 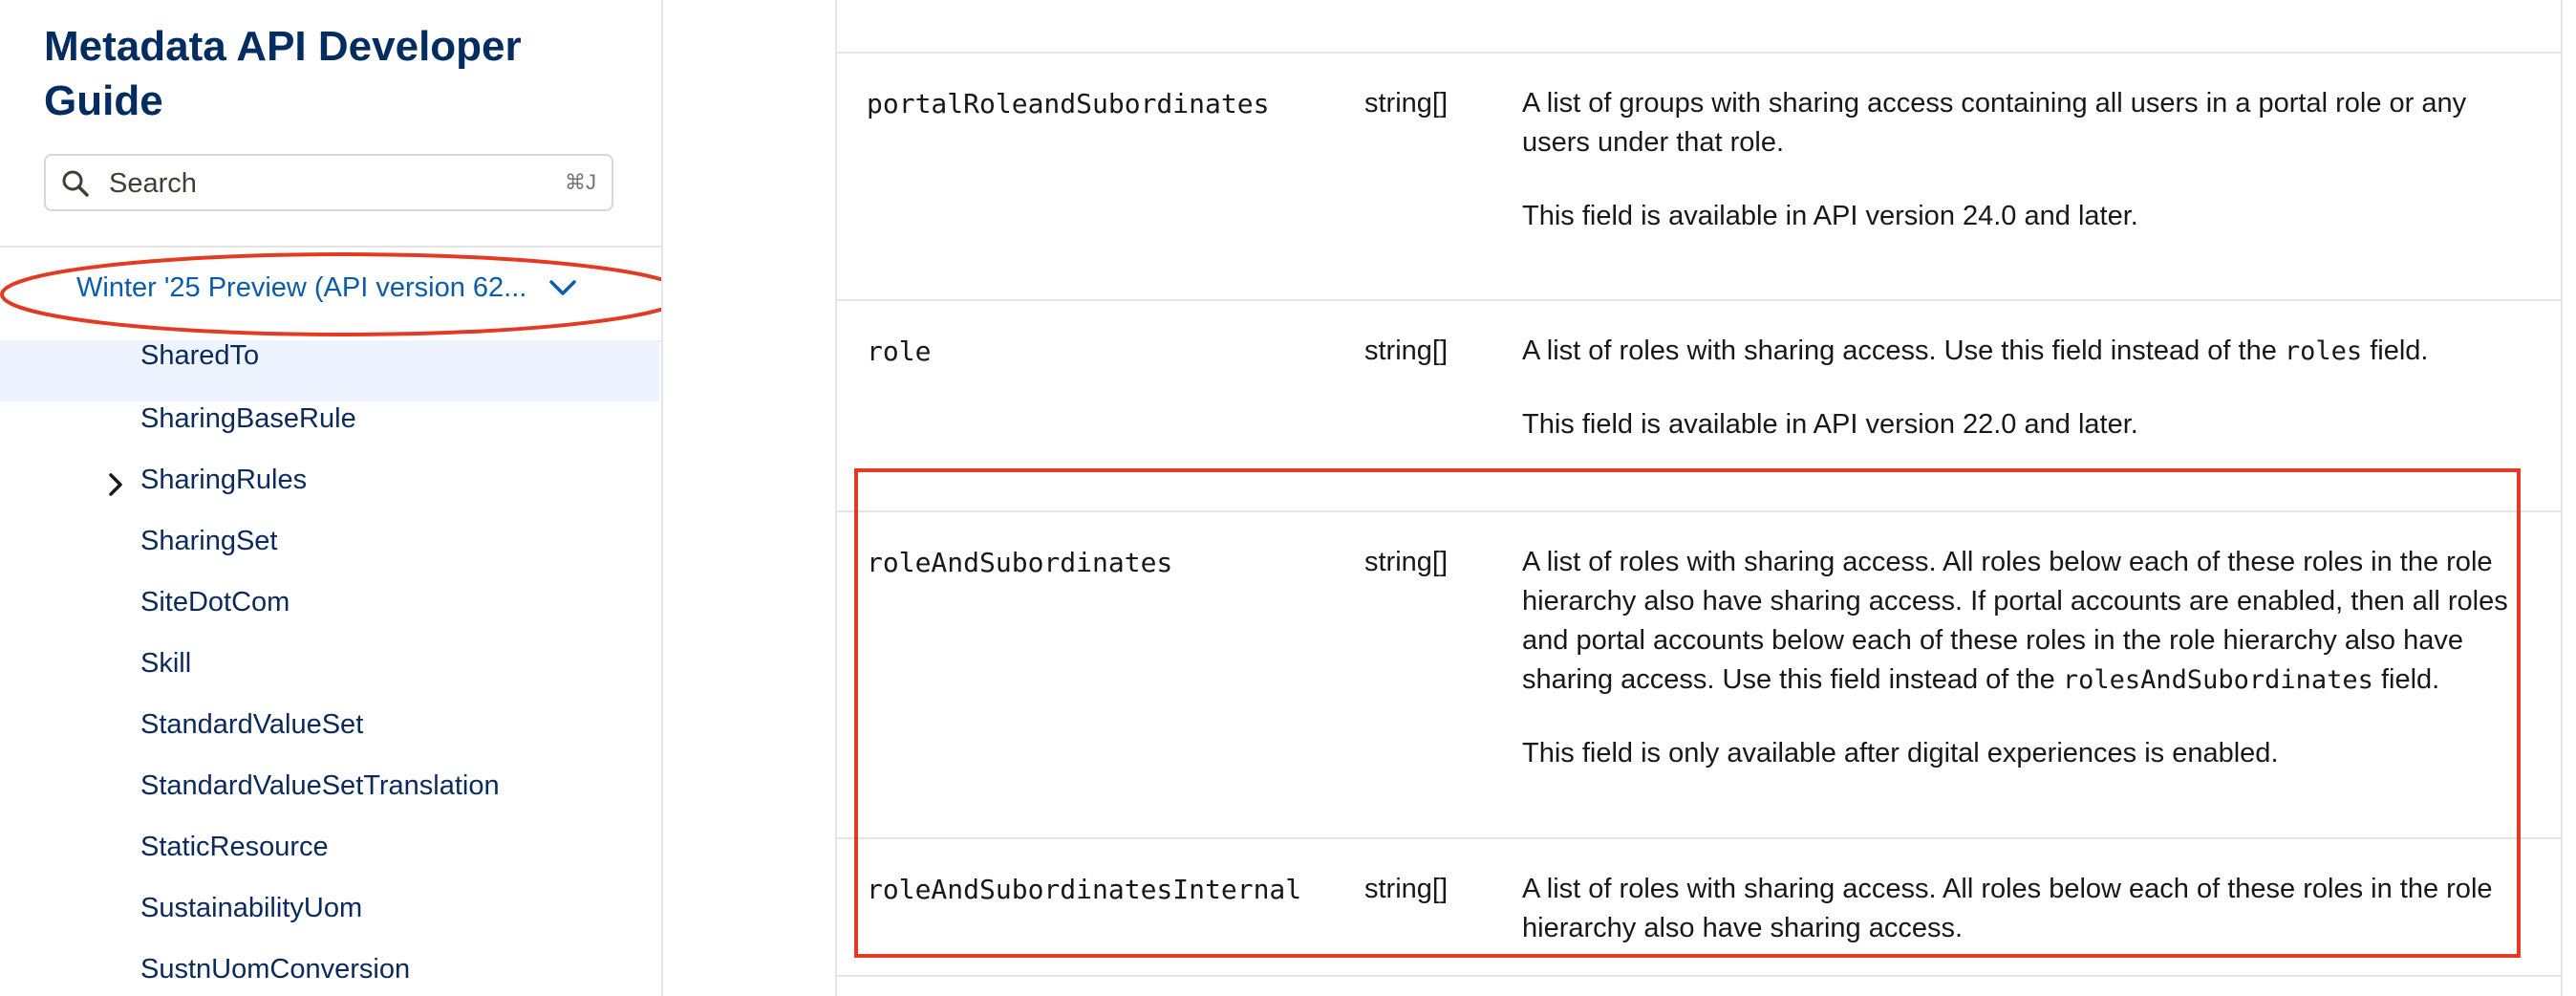 I want to click on sidebar-item-label: StandardValueSet, so click(x=252, y=724).